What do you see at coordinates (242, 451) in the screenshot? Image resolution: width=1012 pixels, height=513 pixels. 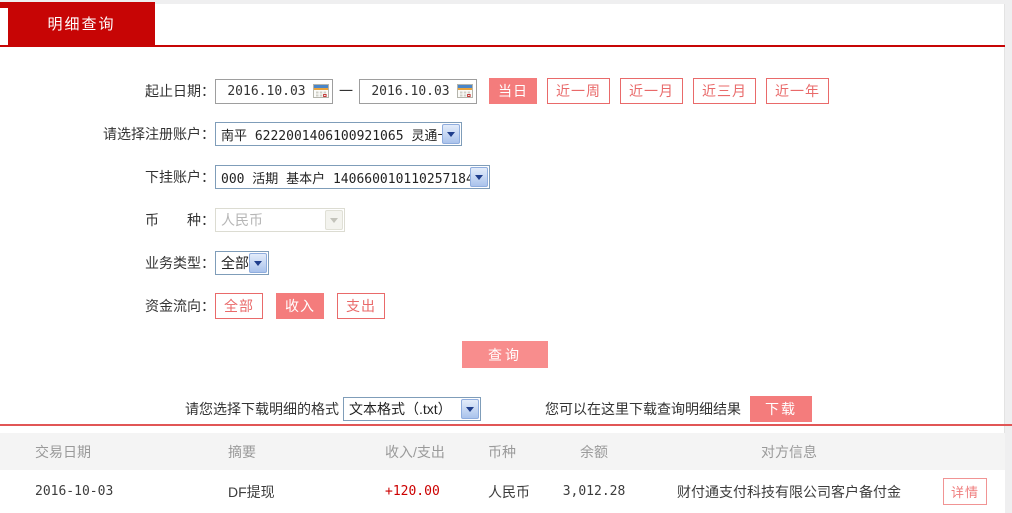 I see `header-summary: 摘要` at bounding box center [242, 451].